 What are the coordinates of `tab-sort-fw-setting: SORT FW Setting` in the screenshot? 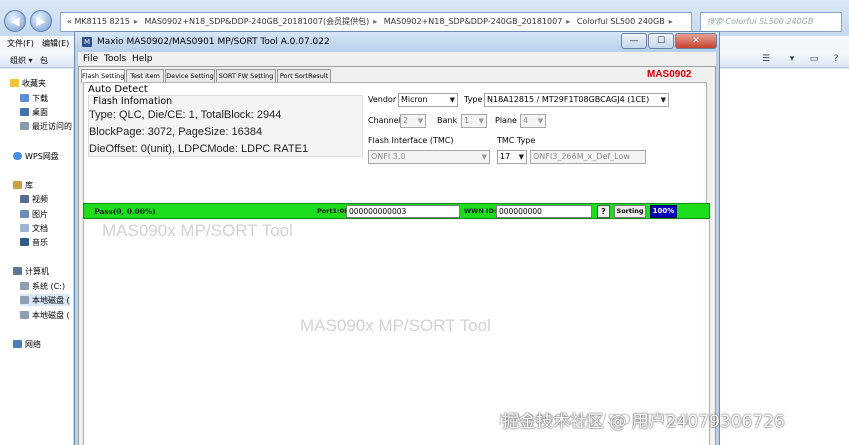 It's located at (246, 75).